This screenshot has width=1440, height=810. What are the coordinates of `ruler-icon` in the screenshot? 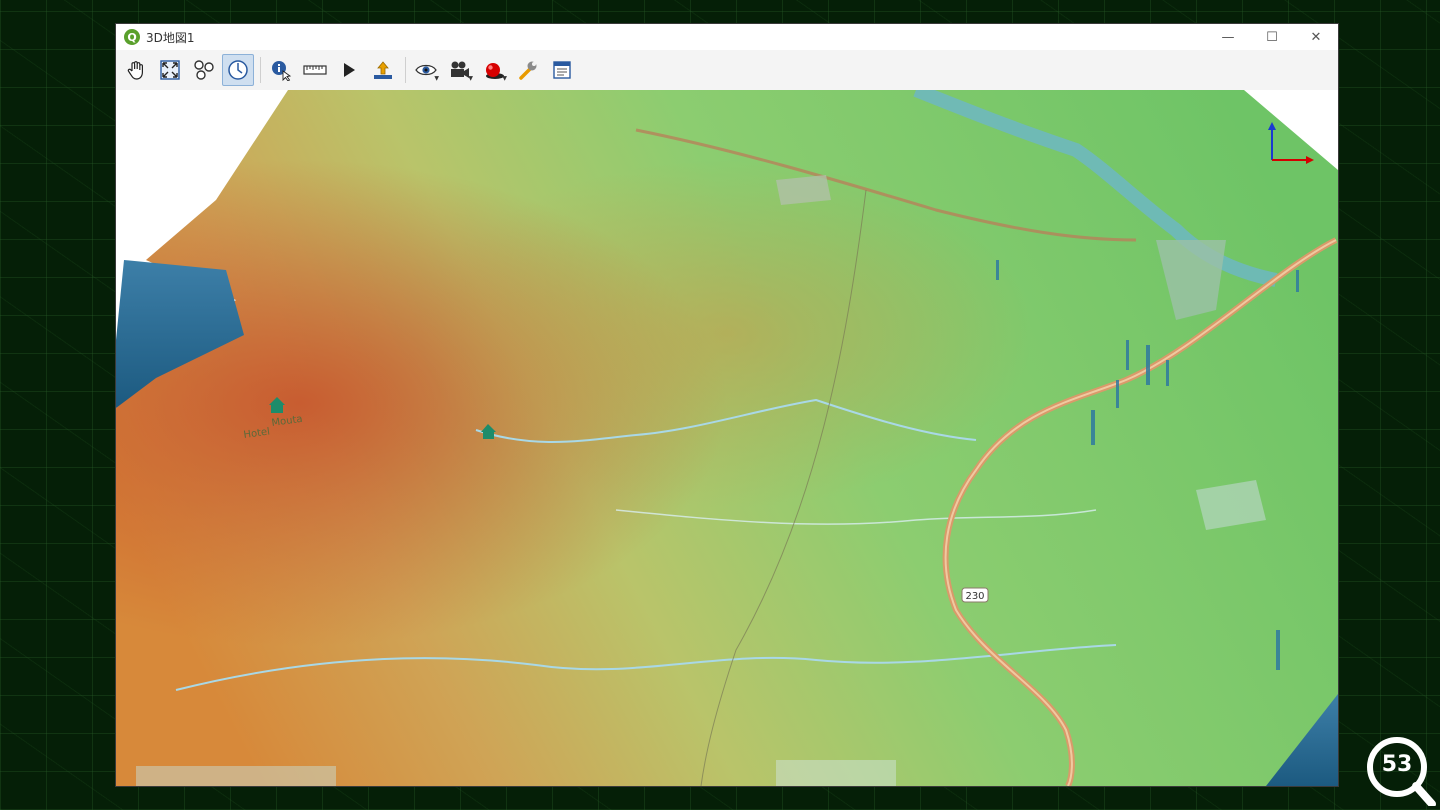 It's located at (315, 70).